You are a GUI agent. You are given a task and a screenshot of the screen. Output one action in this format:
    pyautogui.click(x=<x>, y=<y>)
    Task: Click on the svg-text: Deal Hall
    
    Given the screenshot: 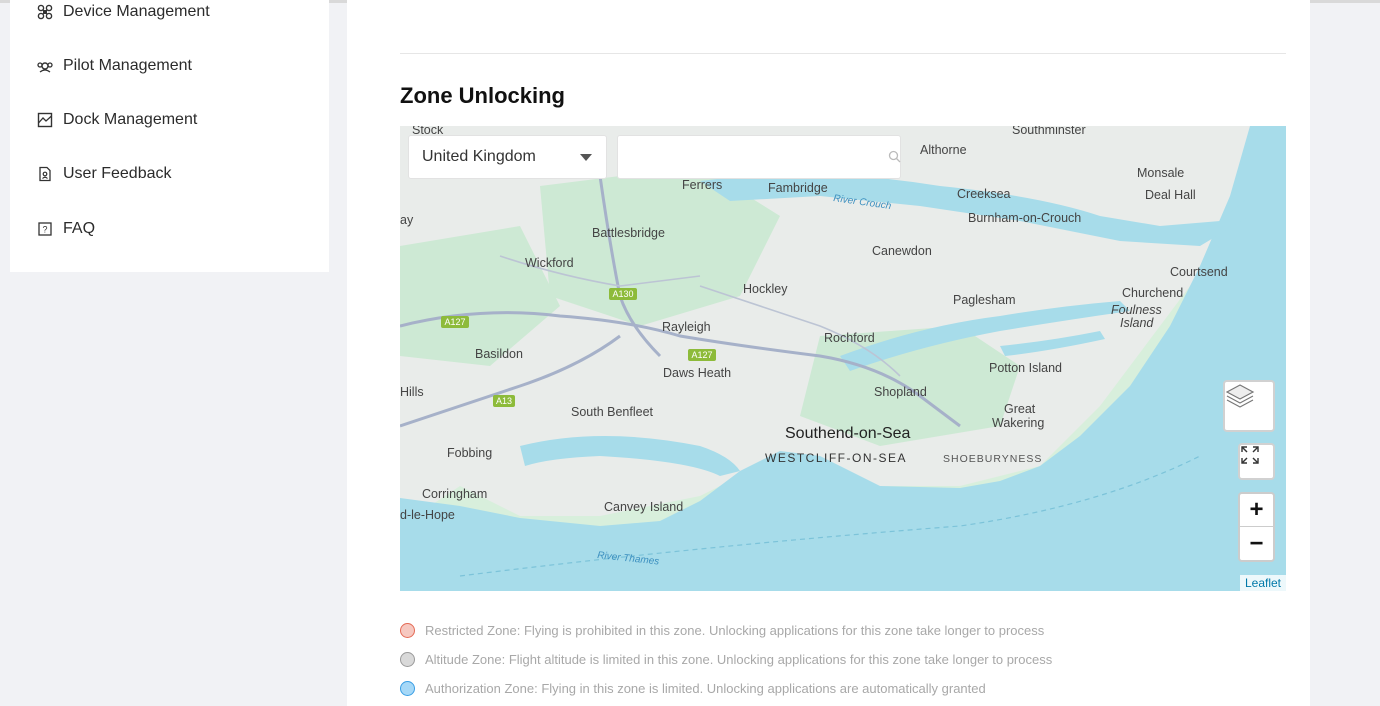 What is the action you would take?
    pyautogui.click(x=1170, y=195)
    